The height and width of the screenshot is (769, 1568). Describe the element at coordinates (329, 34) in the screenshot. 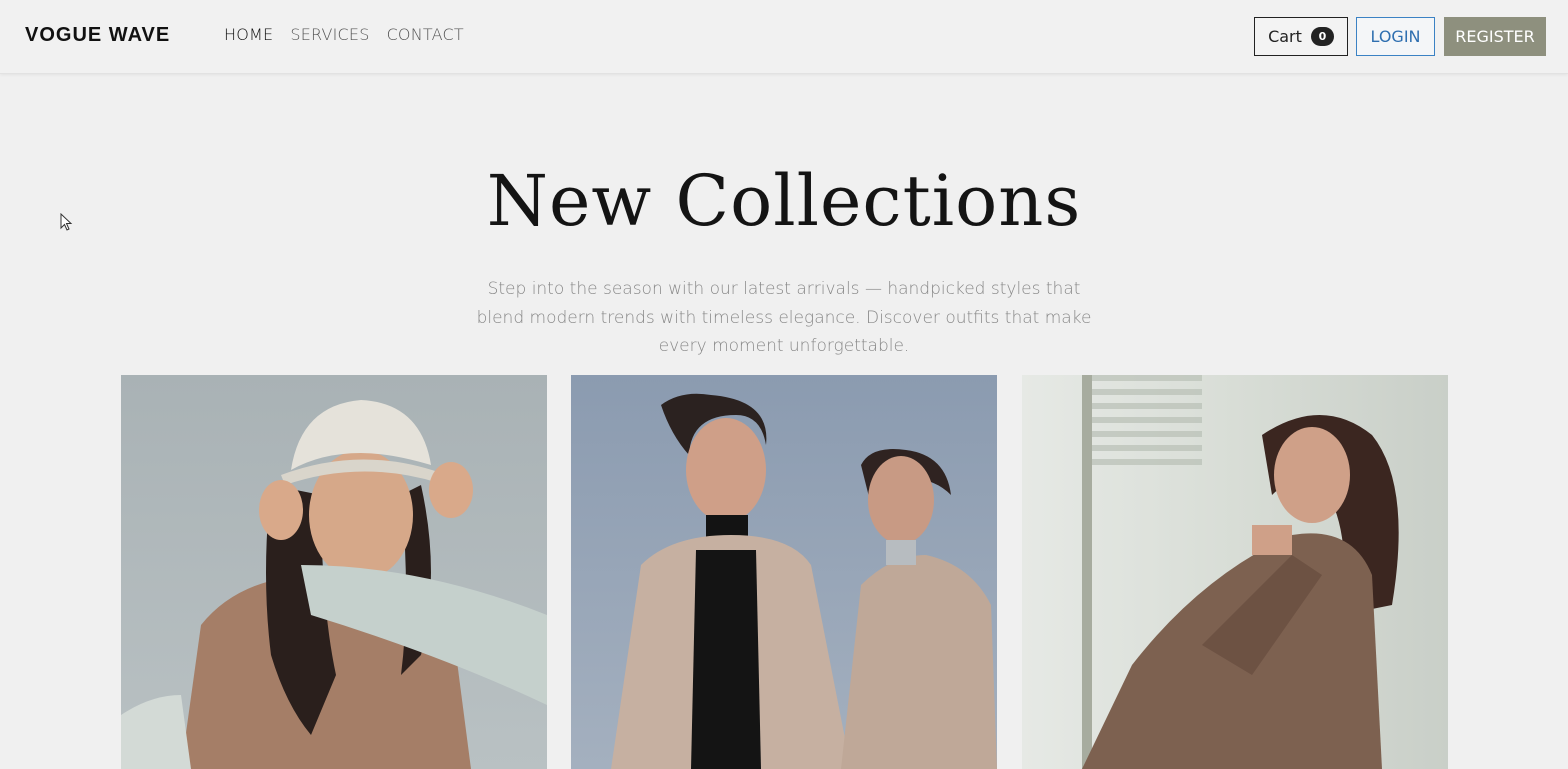

I see `nav-services: SERVICES` at that location.